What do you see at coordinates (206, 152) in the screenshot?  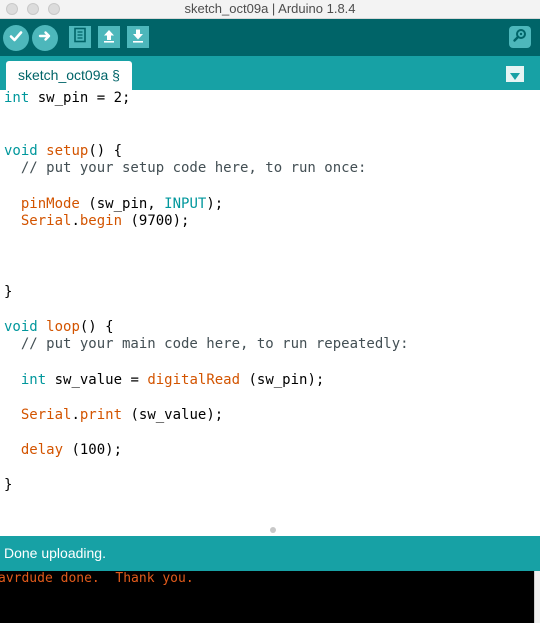 I see `code-line: void setup() {` at bounding box center [206, 152].